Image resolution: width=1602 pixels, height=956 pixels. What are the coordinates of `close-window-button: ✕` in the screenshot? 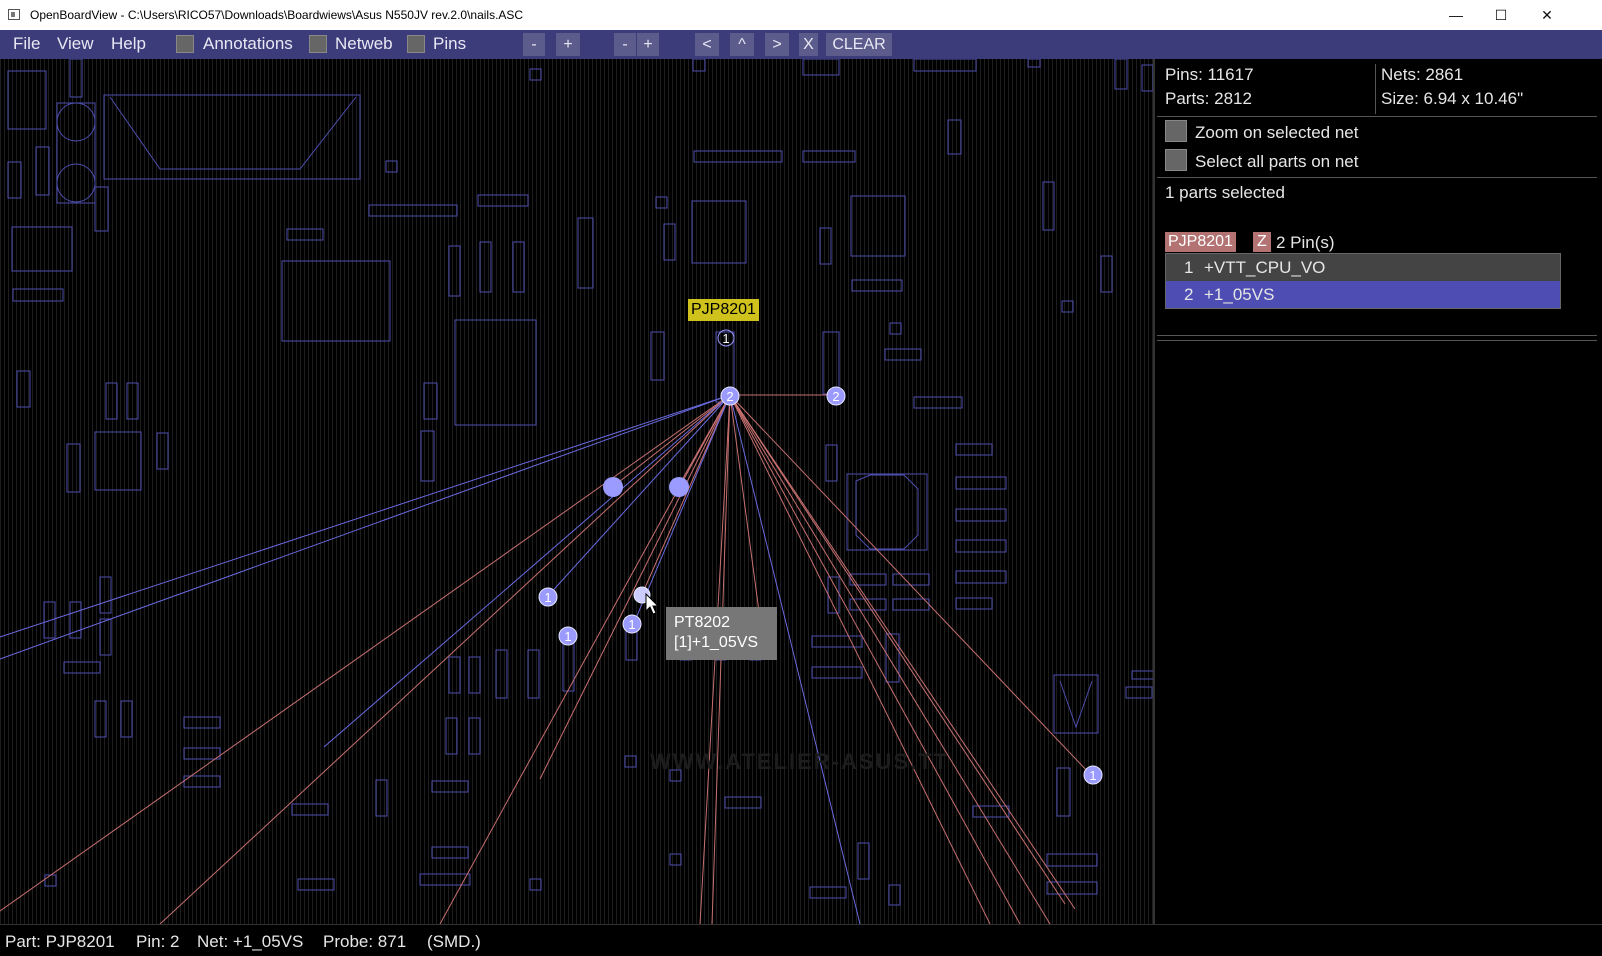 It's located at (1547, 15).